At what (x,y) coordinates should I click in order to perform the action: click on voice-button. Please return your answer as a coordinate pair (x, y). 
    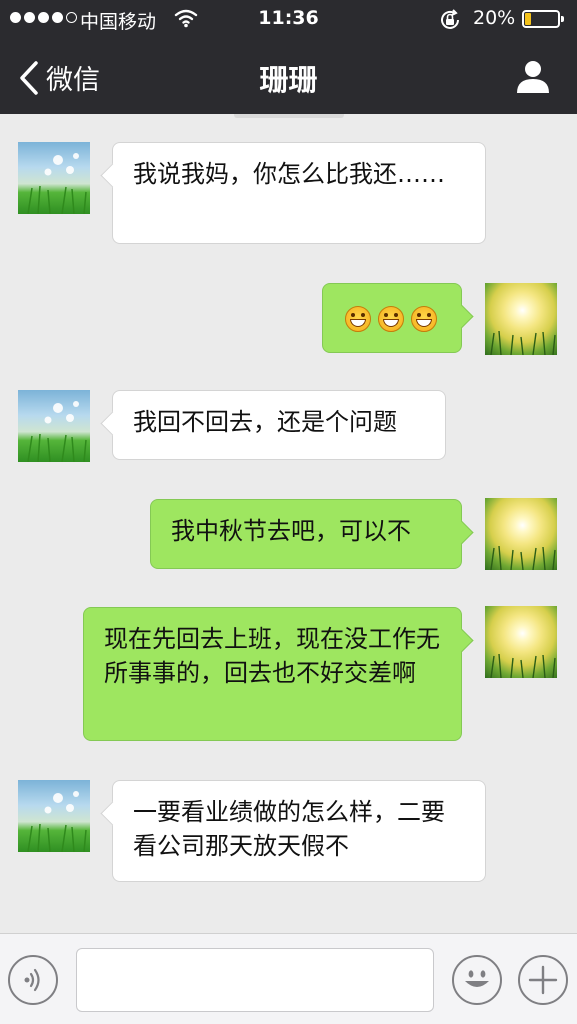
    Looking at the image, I should click on (33, 980).